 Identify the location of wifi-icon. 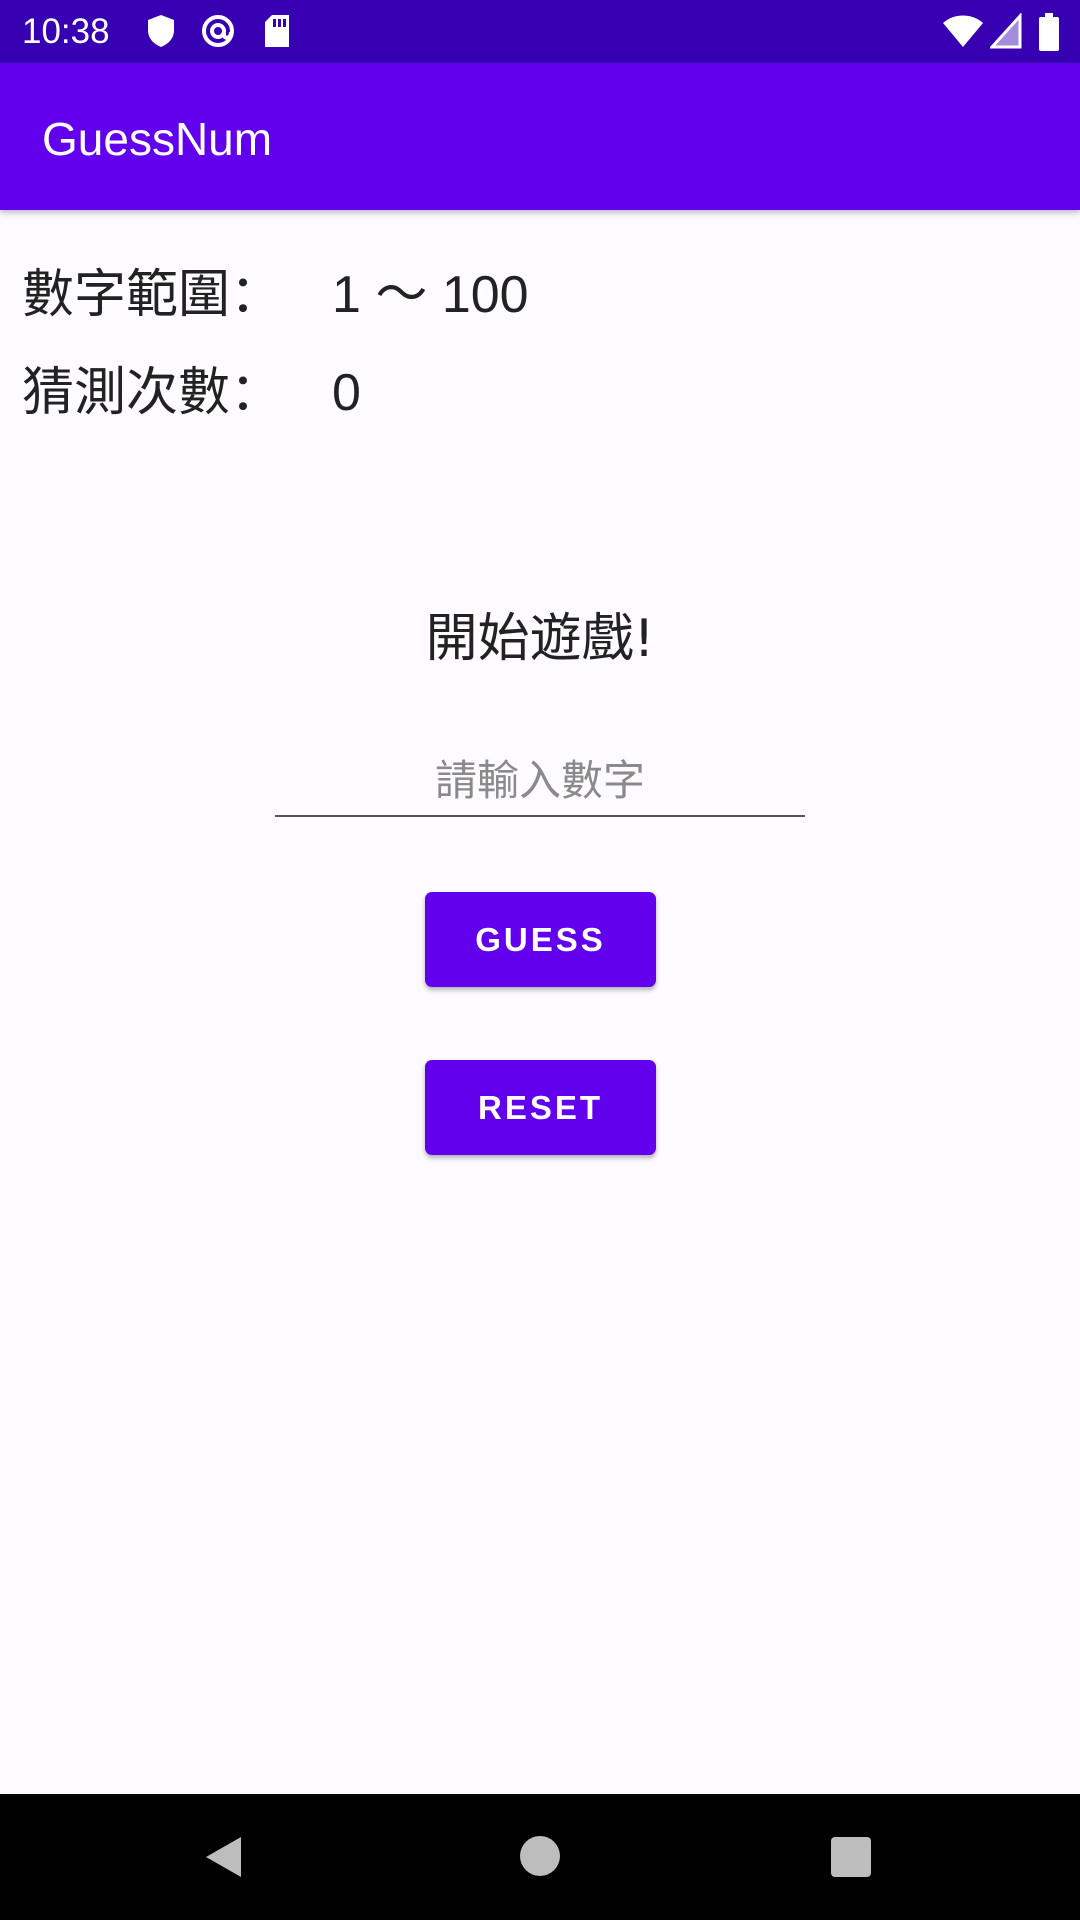
(963, 33).